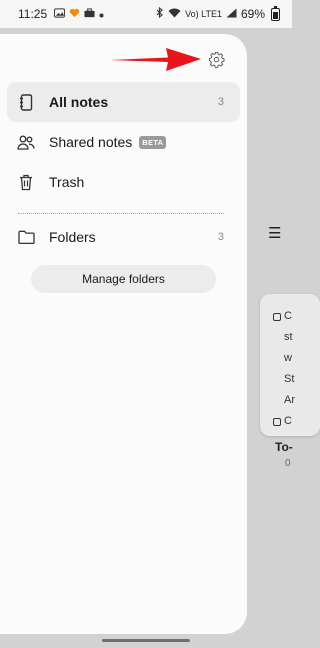  Describe the element at coordinates (252, 14) in the screenshot. I see `battery-percent: 69%` at that location.